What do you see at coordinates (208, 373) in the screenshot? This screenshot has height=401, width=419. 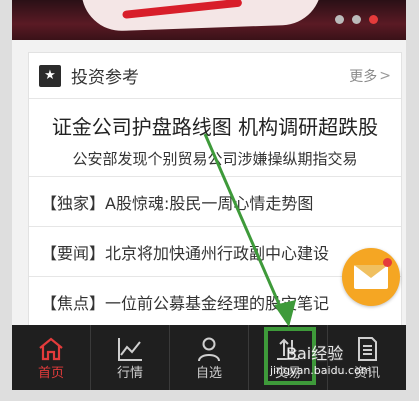 I see `nav-label: 自选` at bounding box center [208, 373].